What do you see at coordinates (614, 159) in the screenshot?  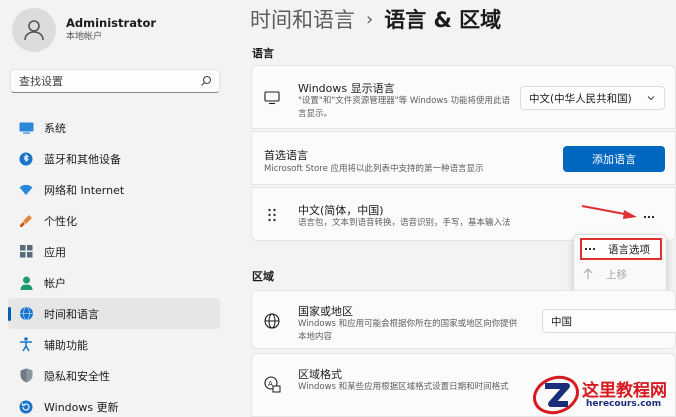 I see `add-language-button: 添加语言` at bounding box center [614, 159].